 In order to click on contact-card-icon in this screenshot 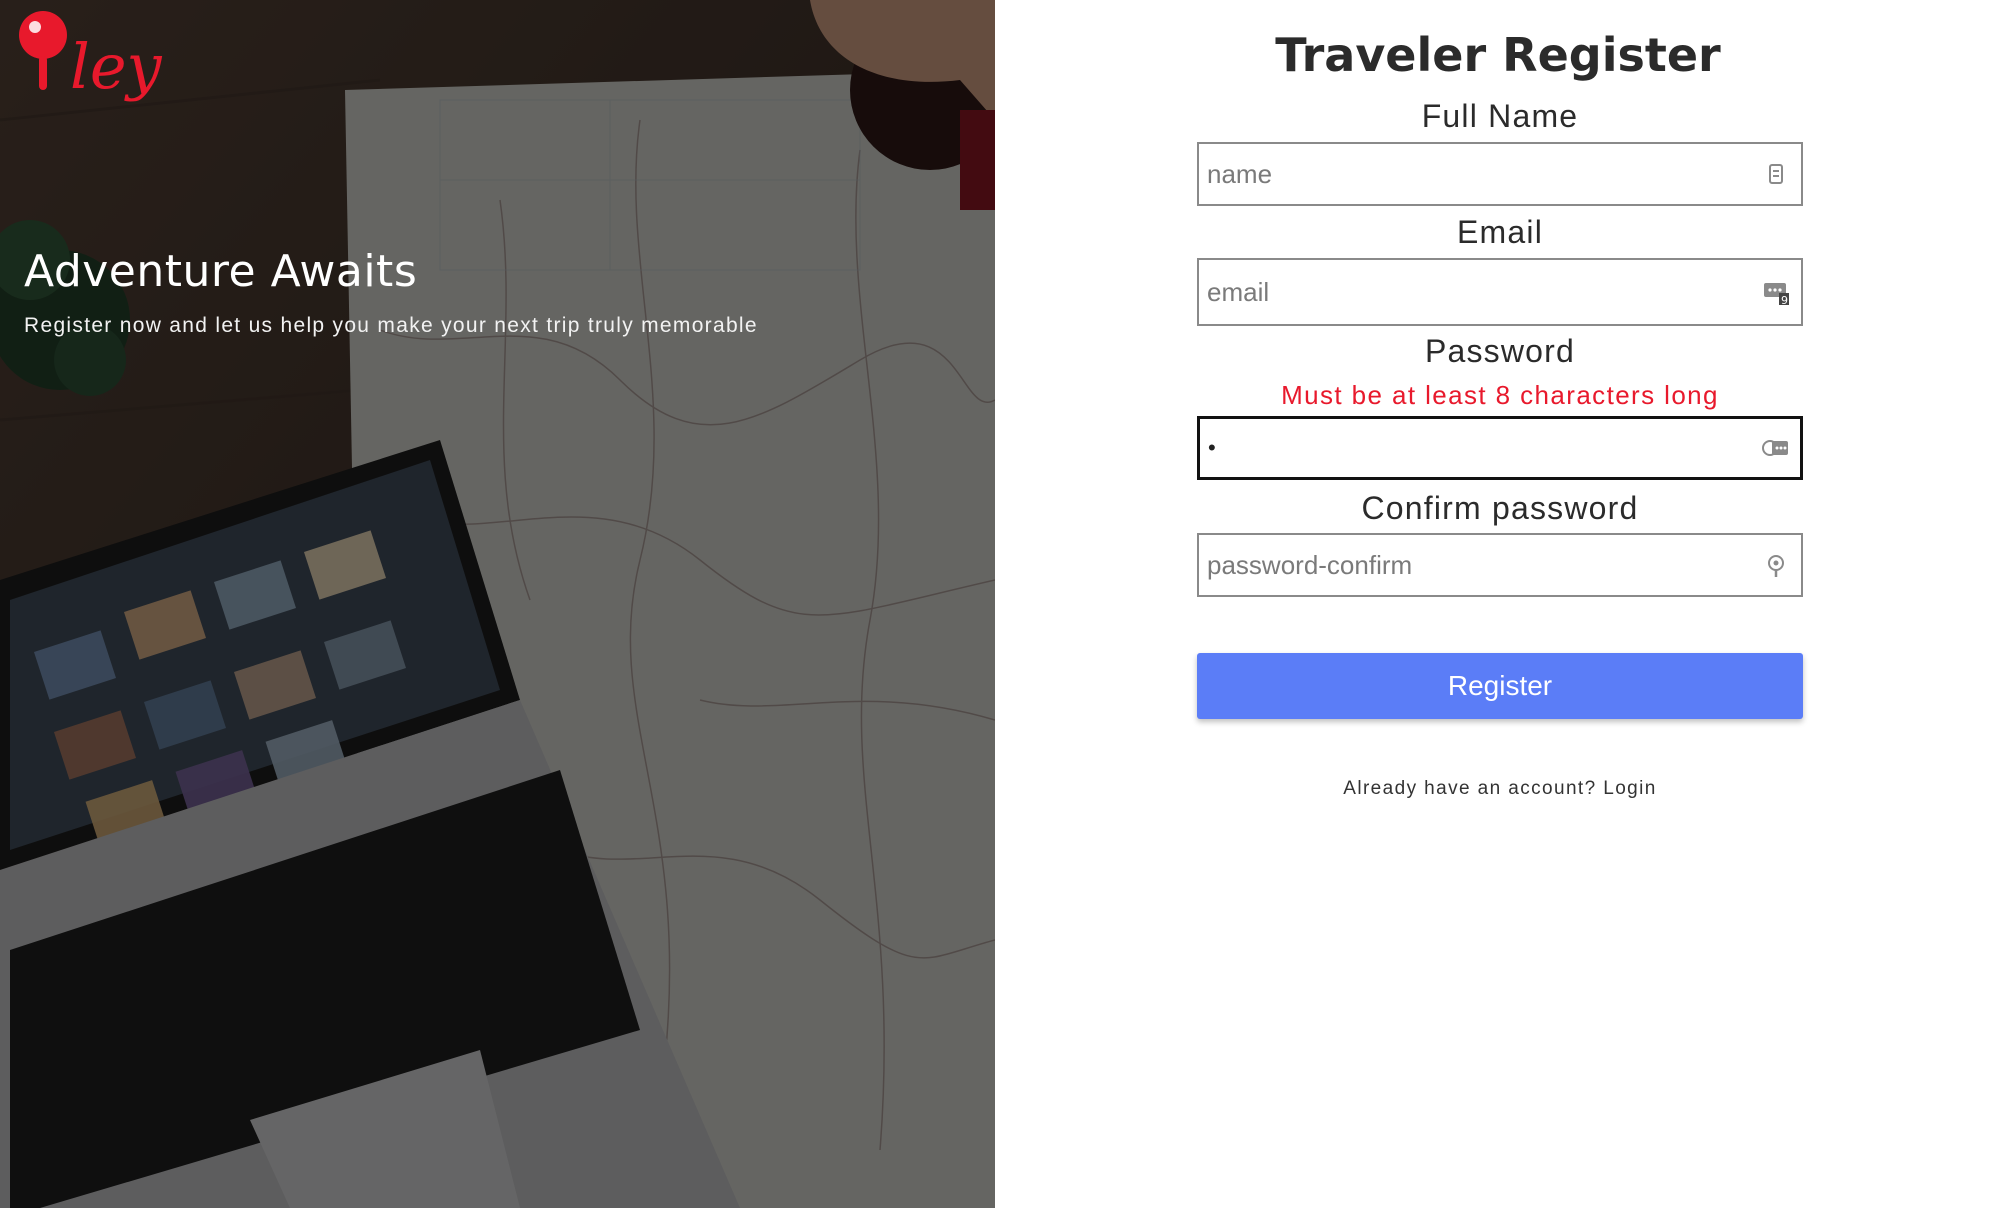, I will do `click(1776, 174)`.